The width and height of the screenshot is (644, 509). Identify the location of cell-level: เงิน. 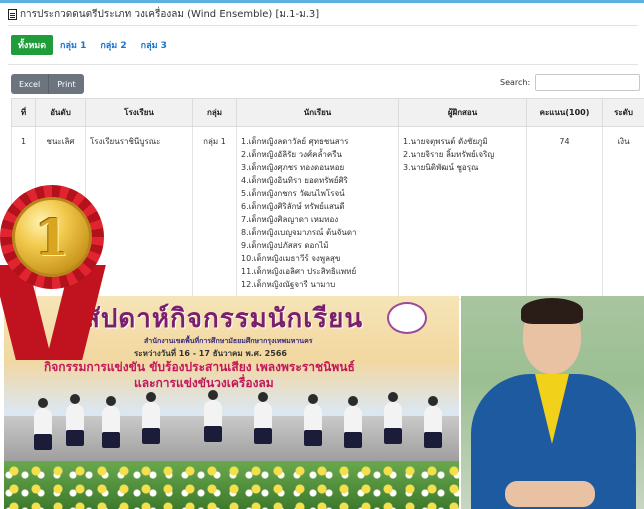
(623, 213).